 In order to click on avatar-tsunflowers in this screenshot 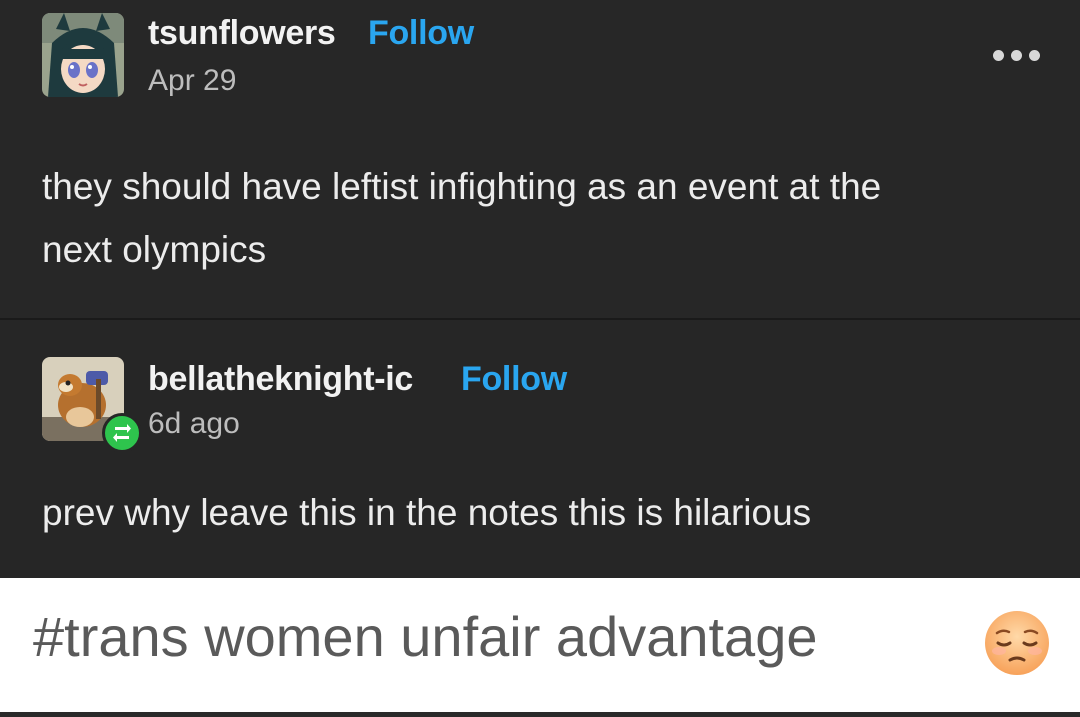, I will do `click(83, 55)`.